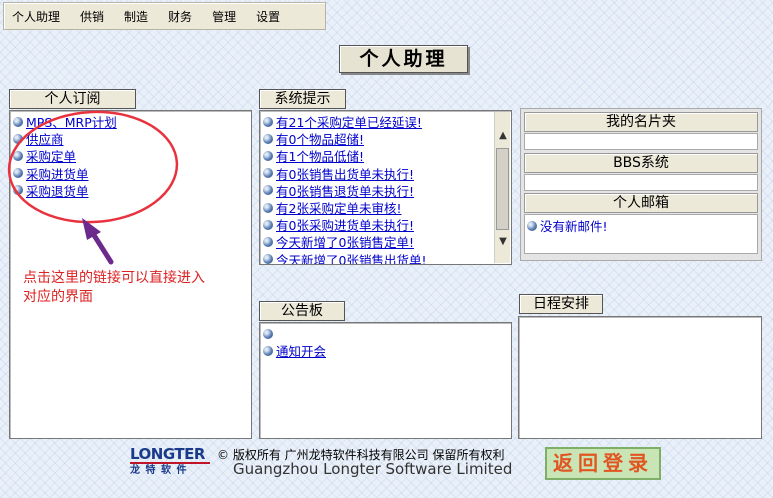  What do you see at coordinates (387, 155) in the screenshot?
I see `list-item: 有1个物品低储!` at bounding box center [387, 155].